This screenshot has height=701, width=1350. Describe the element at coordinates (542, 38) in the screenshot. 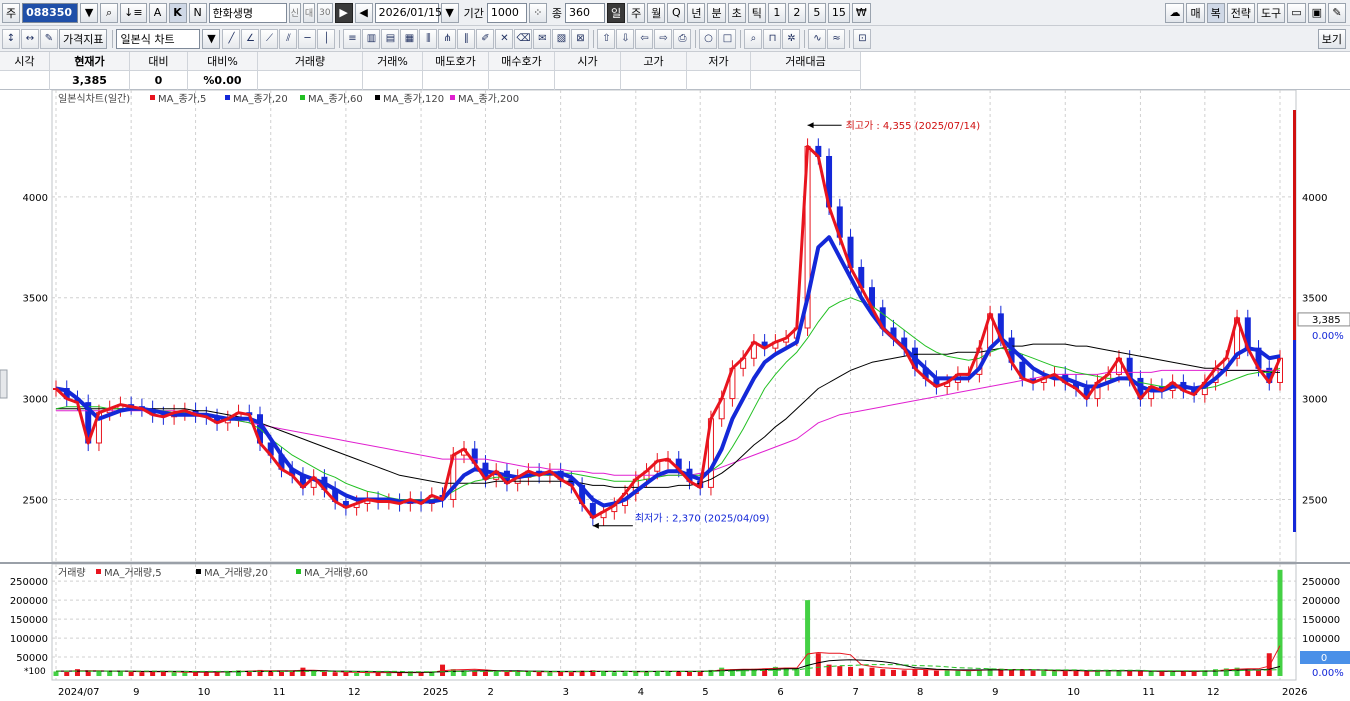

I see `note-icon: ✉` at that location.